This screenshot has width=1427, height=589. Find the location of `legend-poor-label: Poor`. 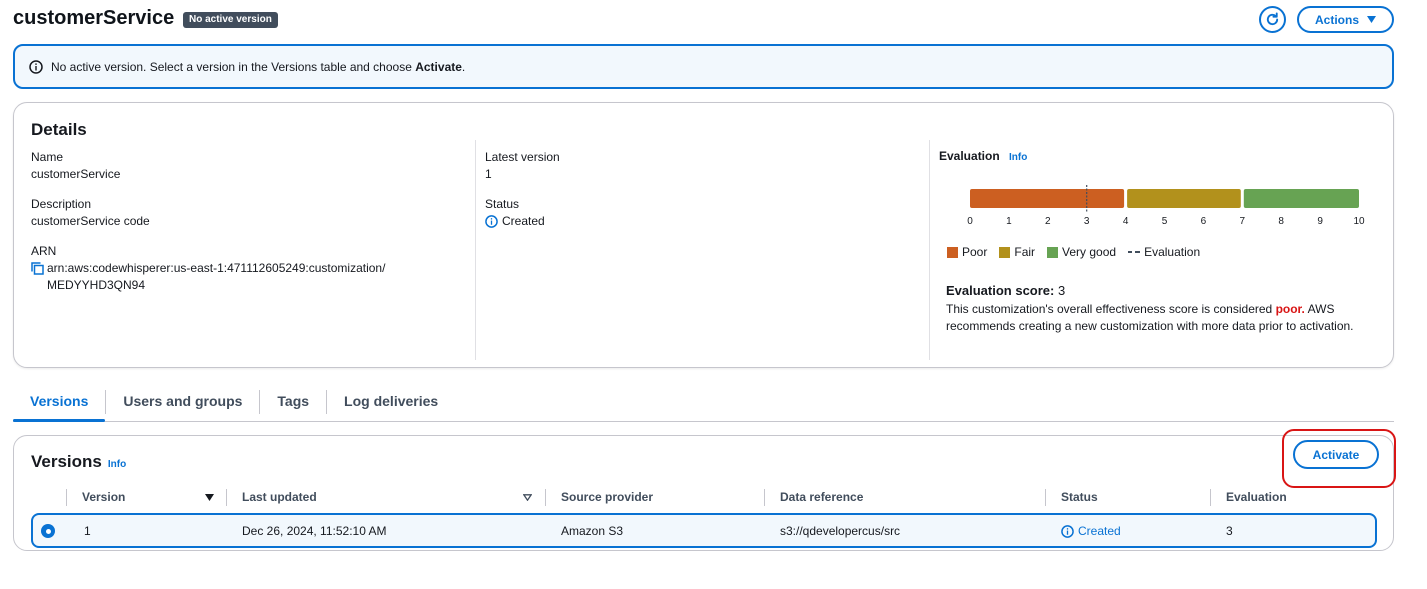

legend-poor-label: Poor is located at coordinates (975, 252).